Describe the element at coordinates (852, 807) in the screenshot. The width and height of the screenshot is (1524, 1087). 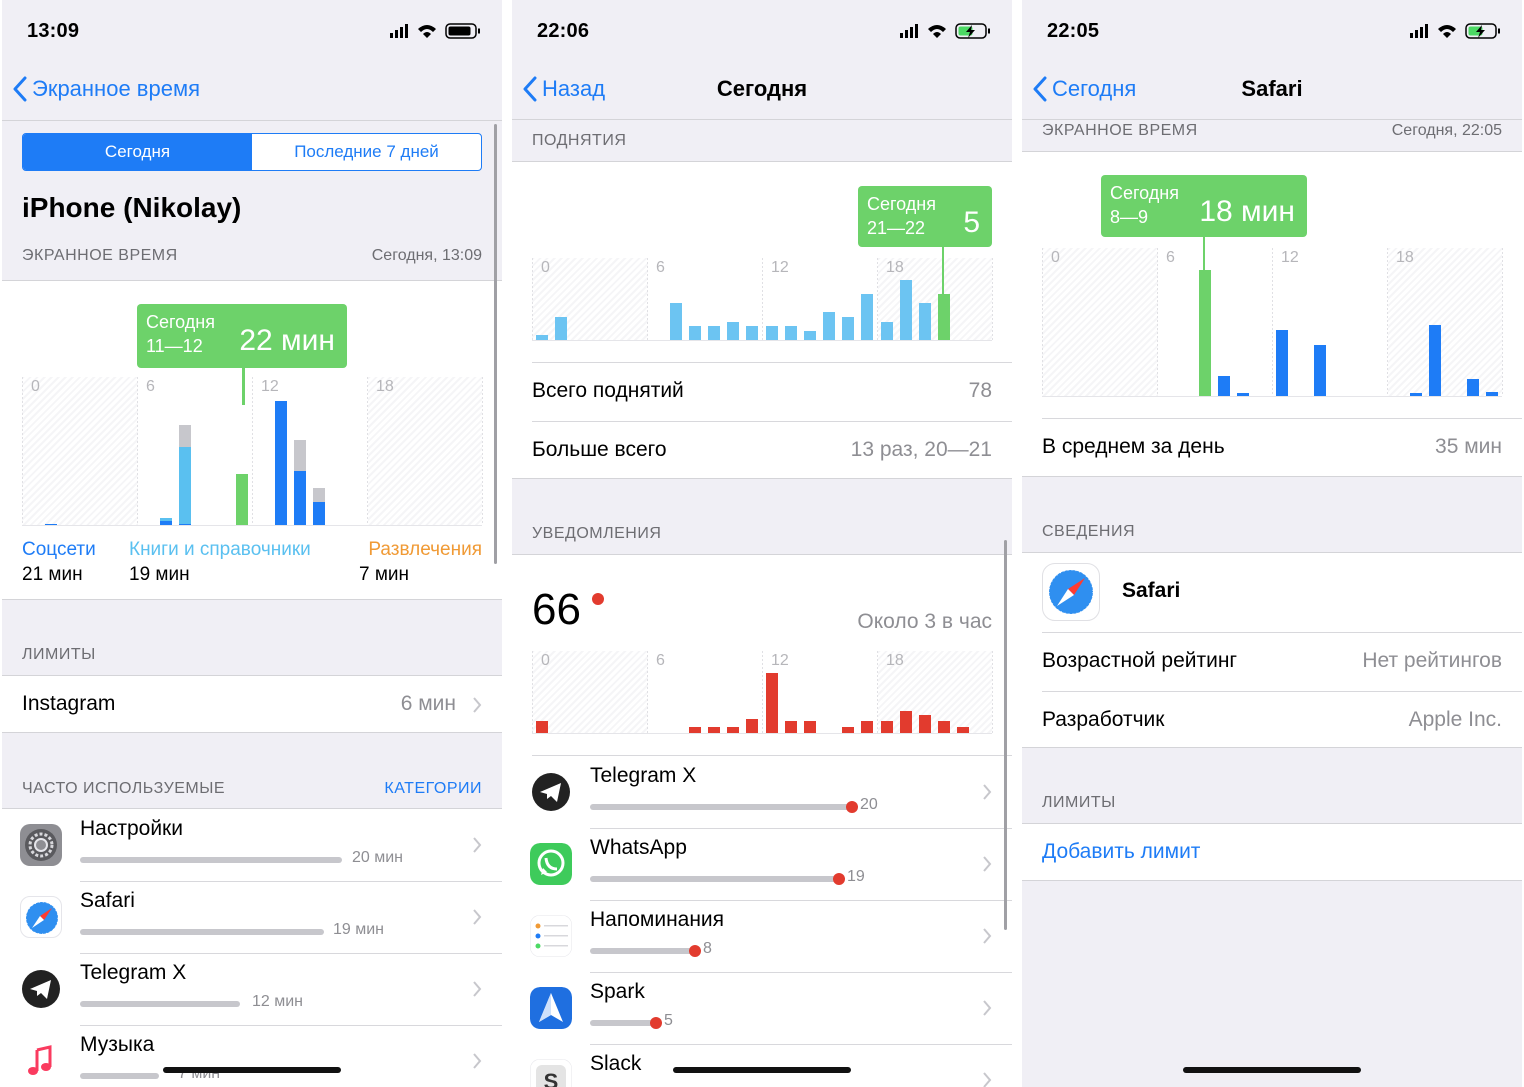
I see `notification-dot` at that location.